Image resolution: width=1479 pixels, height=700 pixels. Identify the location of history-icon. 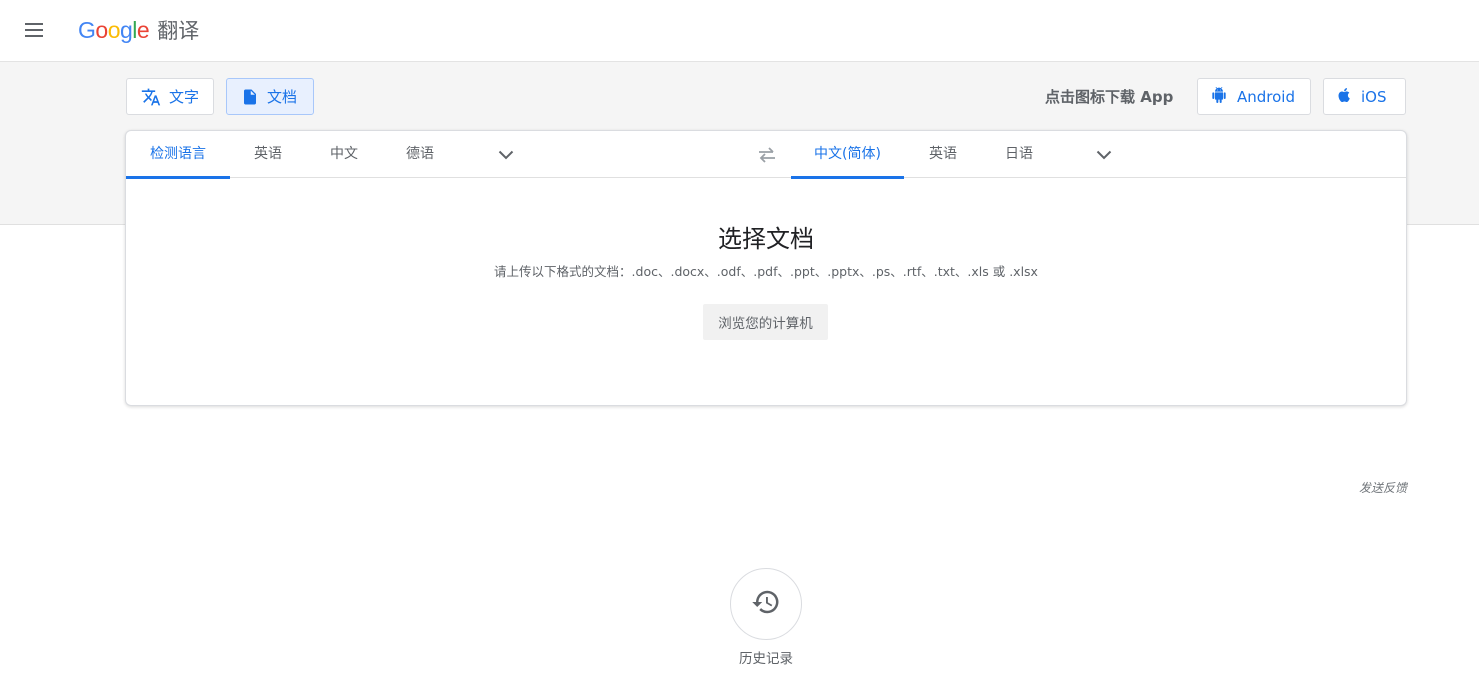
(766, 604).